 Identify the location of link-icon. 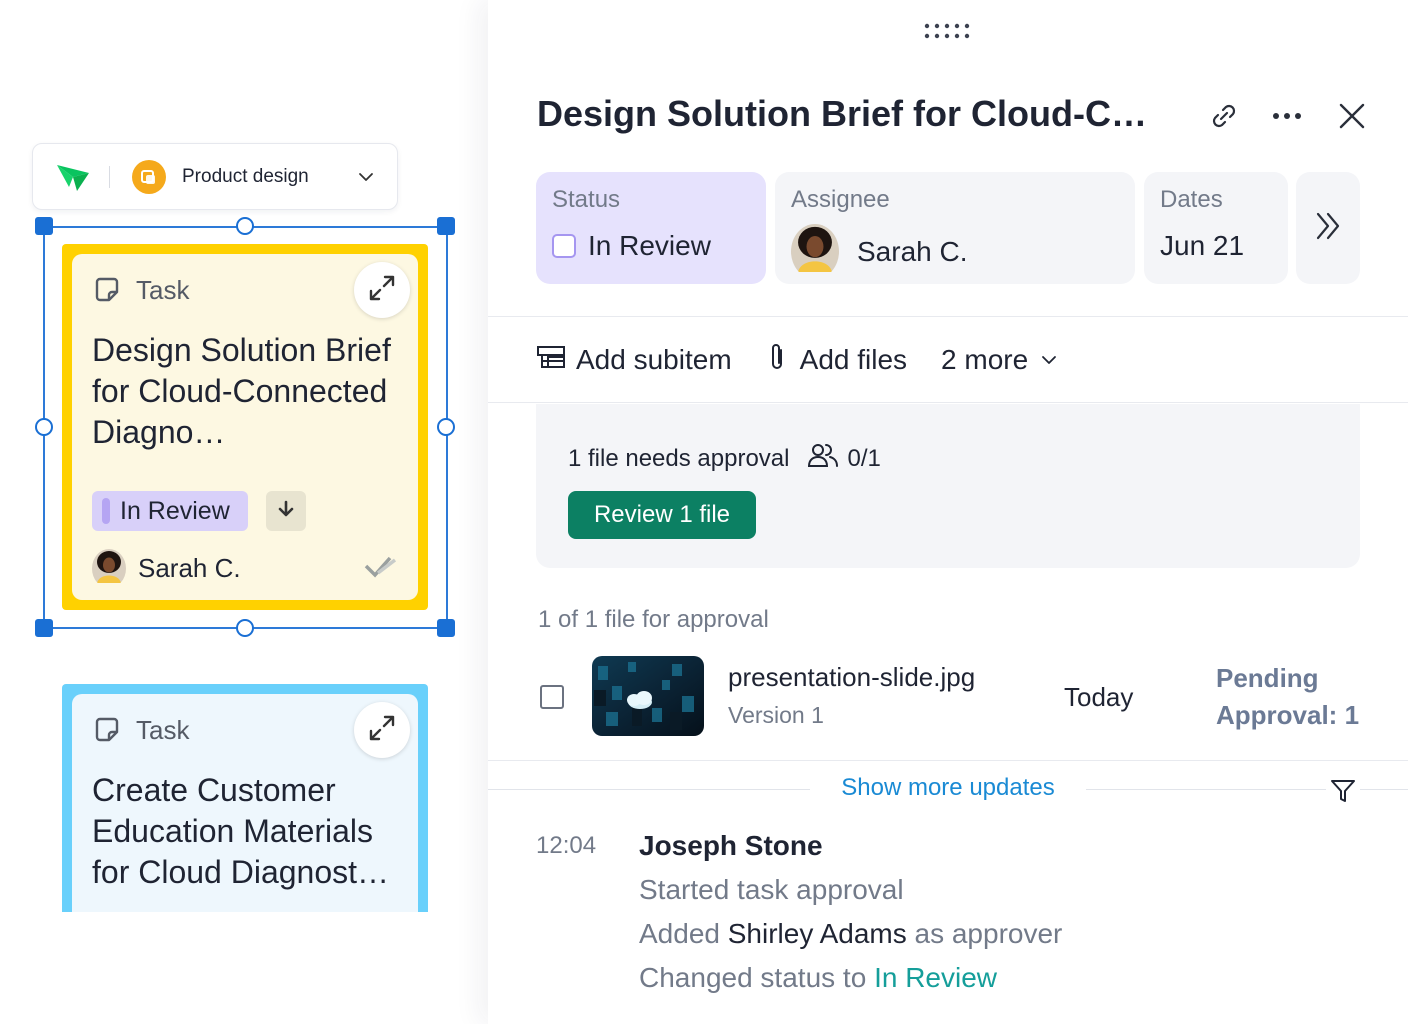
(1224, 116).